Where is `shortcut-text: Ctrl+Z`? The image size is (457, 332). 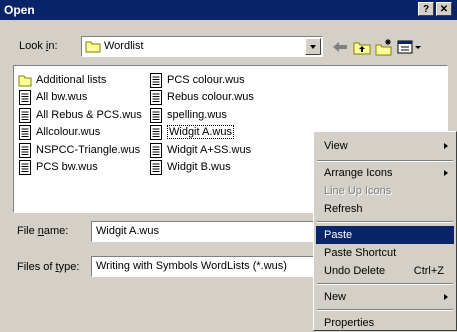 shortcut-text: Ctrl+Z is located at coordinates (428, 271).